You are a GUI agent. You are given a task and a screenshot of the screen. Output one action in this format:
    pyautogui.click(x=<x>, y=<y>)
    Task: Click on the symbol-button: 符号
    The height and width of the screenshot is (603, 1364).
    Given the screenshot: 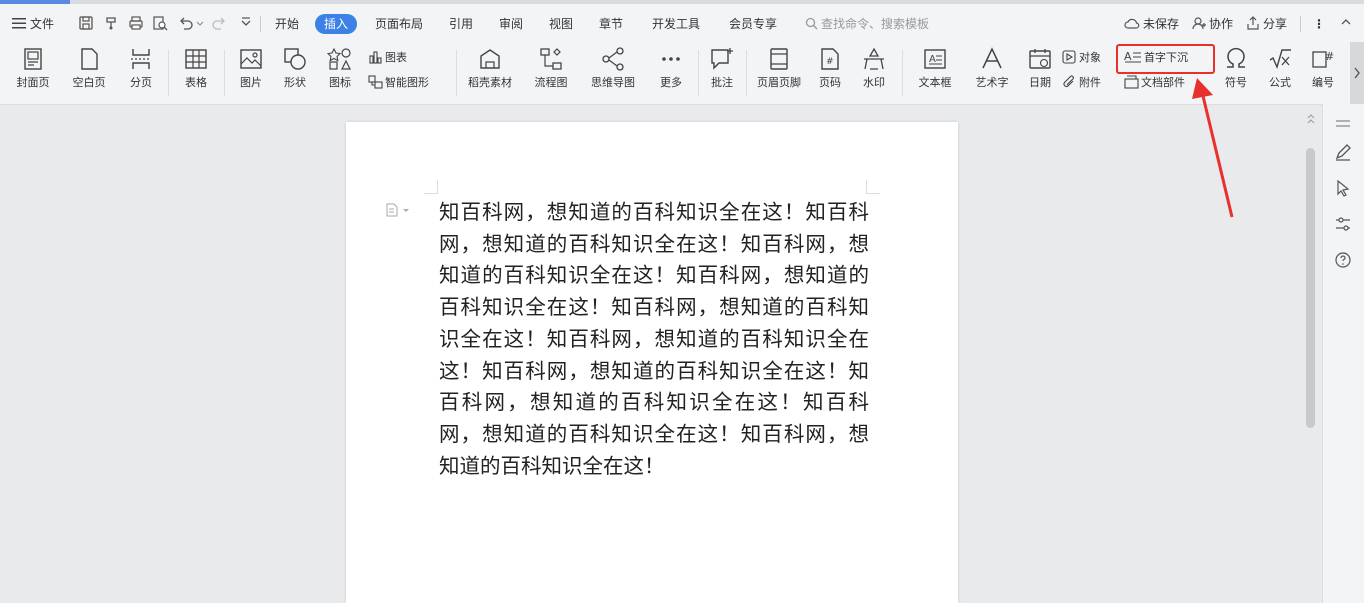 What is the action you would take?
    pyautogui.click(x=1236, y=68)
    